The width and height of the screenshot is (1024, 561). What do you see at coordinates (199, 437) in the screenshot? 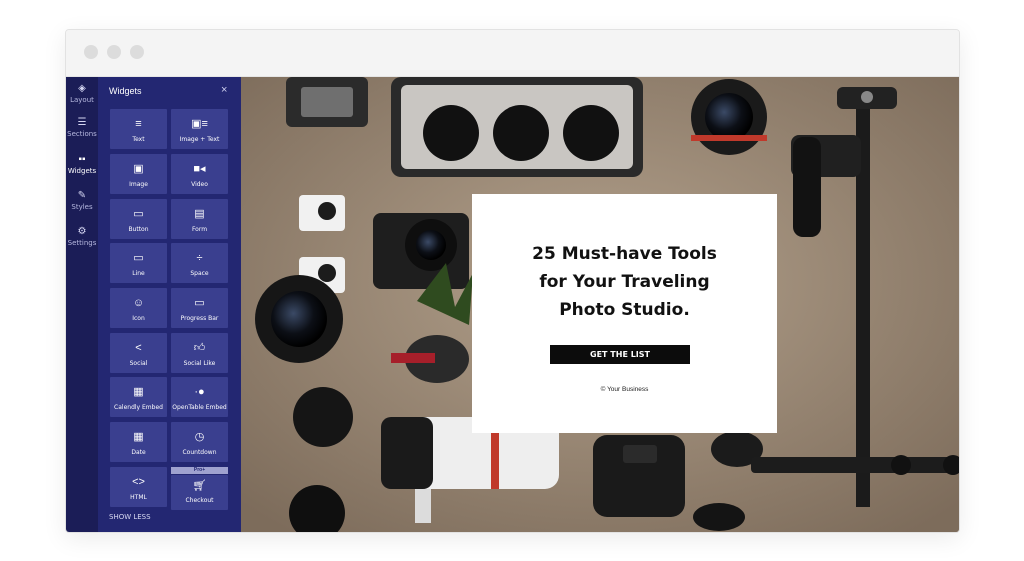
I see `clock-icon: ◷` at bounding box center [199, 437].